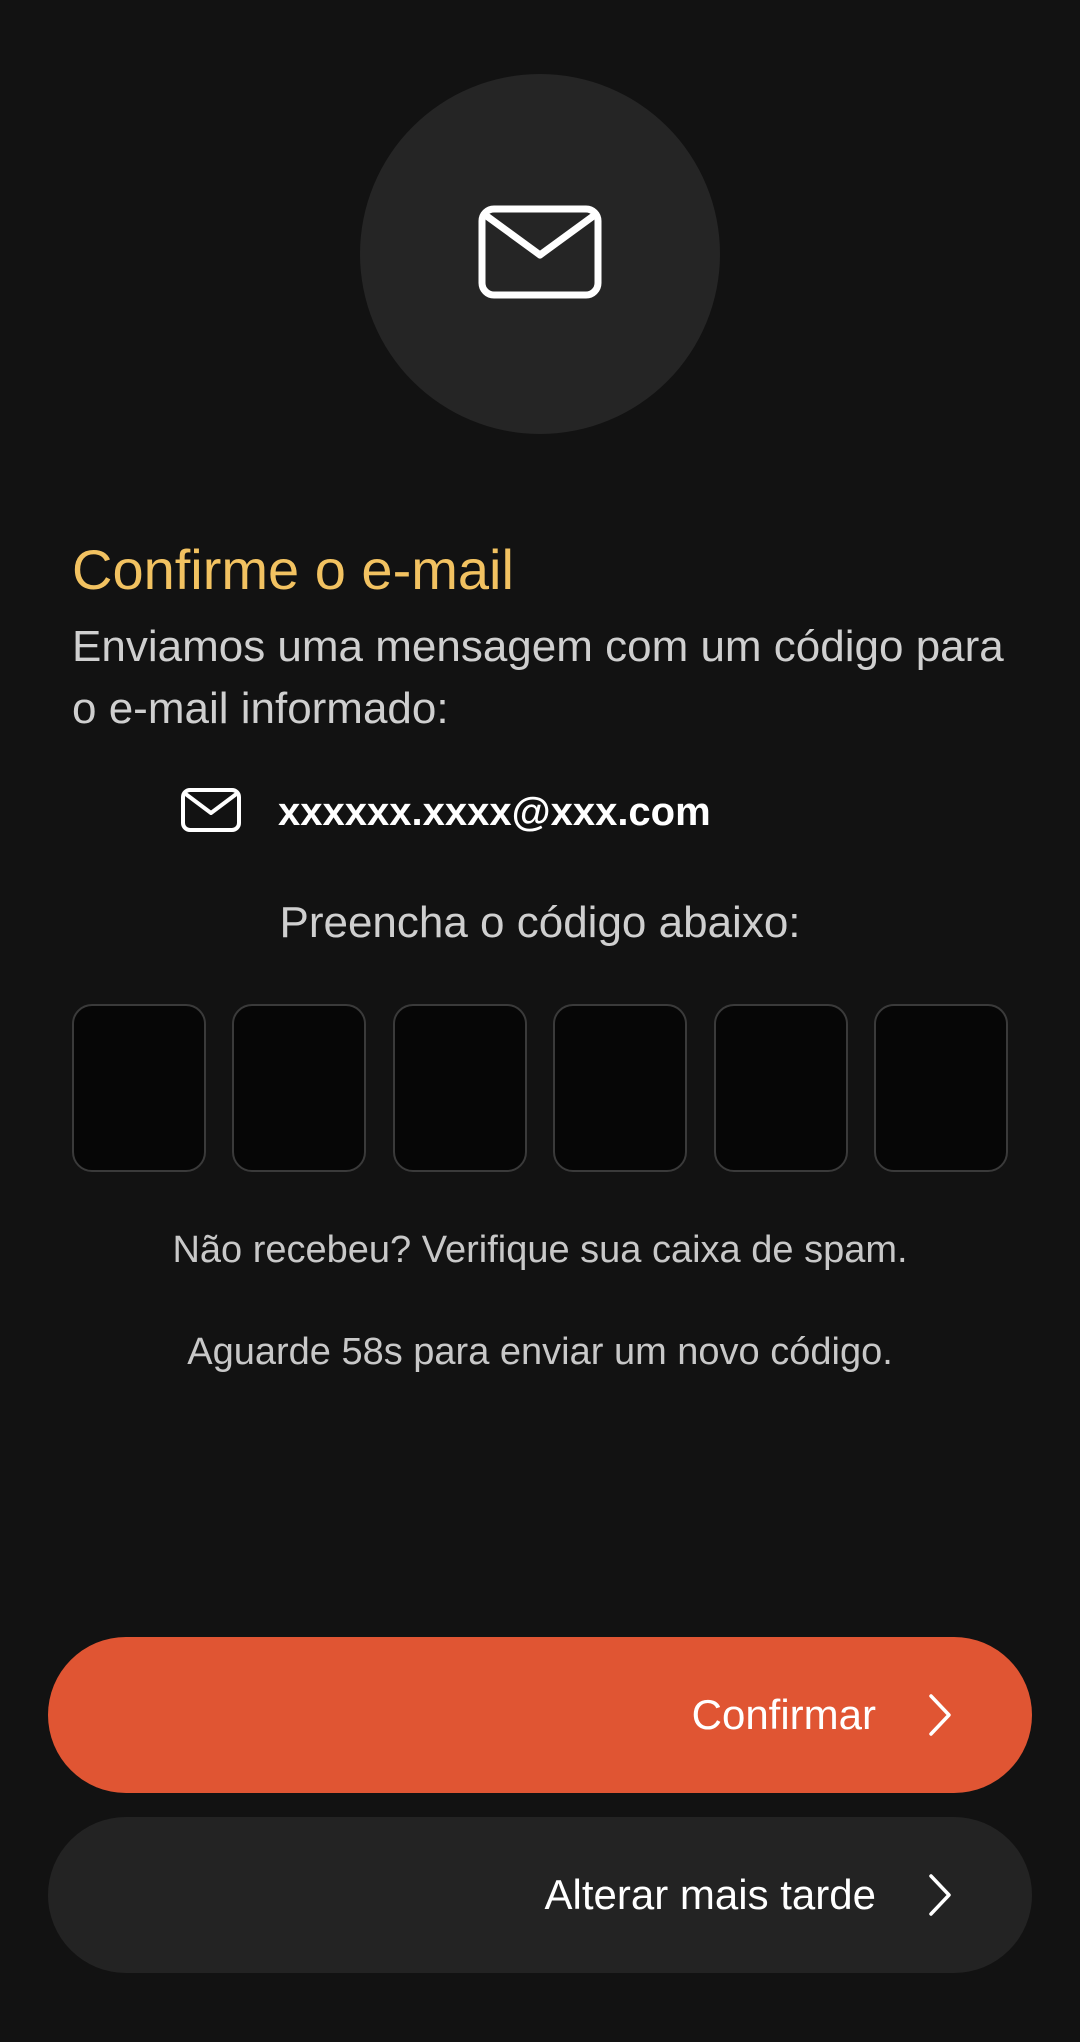 The height and width of the screenshot is (2042, 1080). What do you see at coordinates (293, 569) in the screenshot?
I see `page-title: Confirme o e-mail` at bounding box center [293, 569].